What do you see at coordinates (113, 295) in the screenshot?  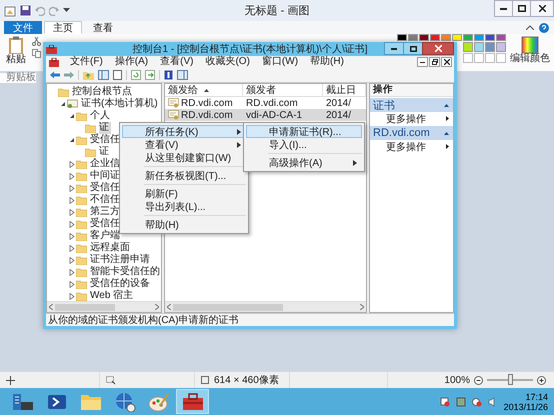 I see `tree-item: Web 宿主` at bounding box center [113, 295].